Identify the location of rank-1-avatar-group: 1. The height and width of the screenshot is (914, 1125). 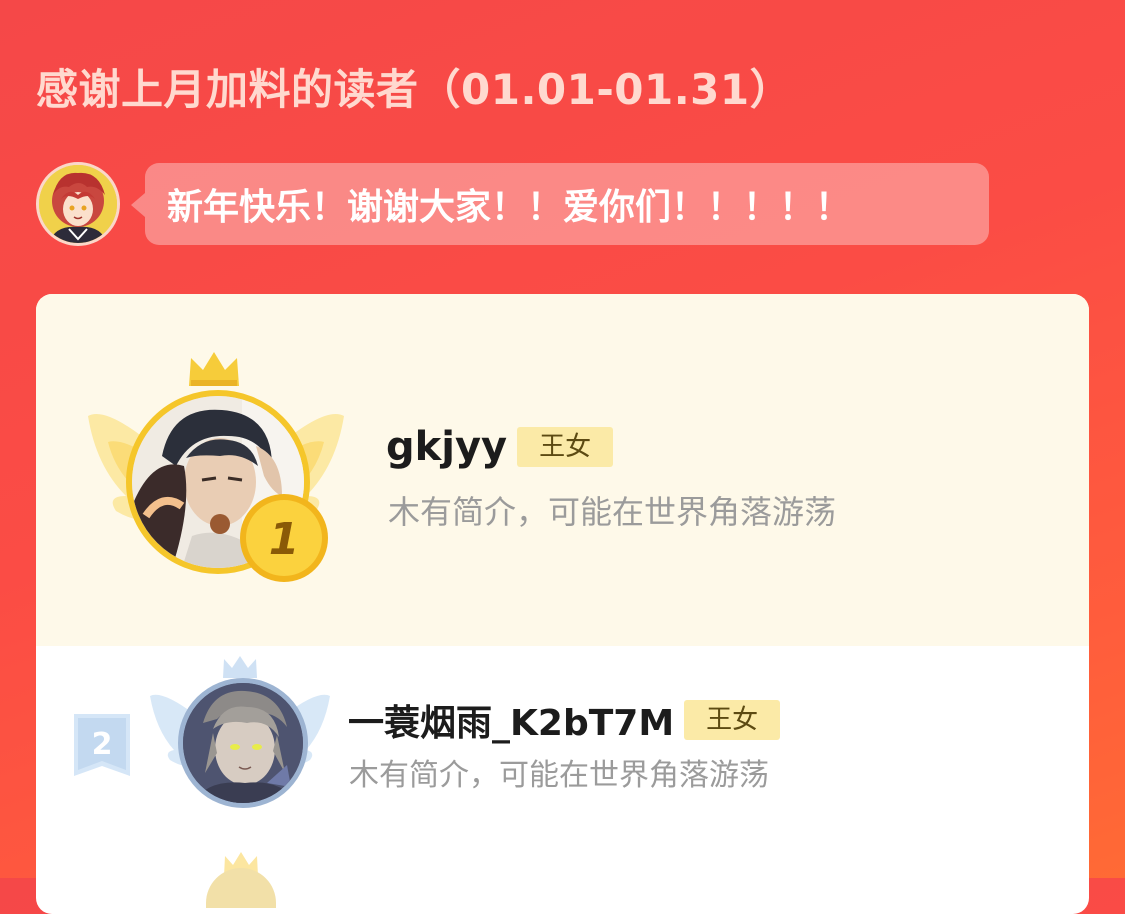
(216, 471).